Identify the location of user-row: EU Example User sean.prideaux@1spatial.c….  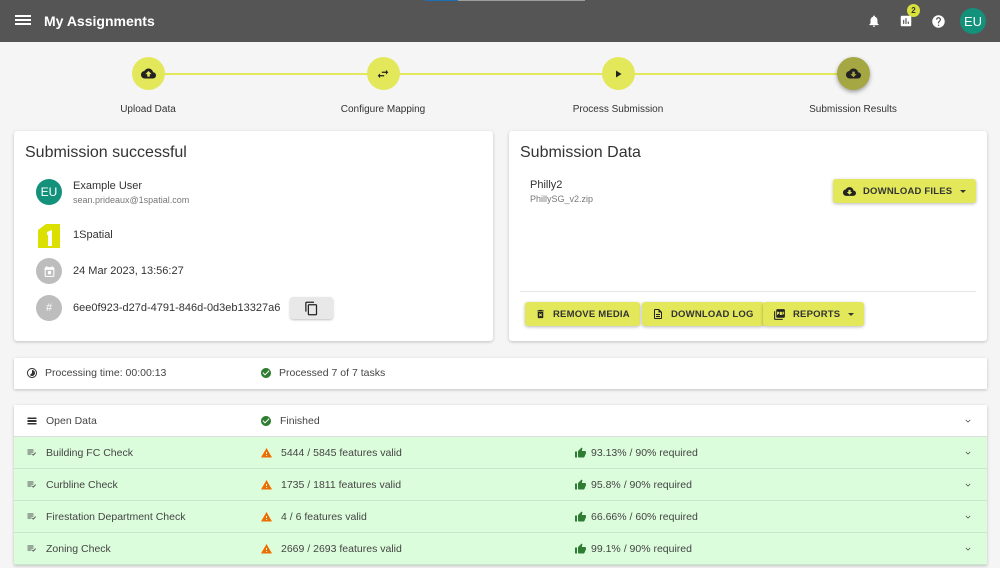
(112, 192).